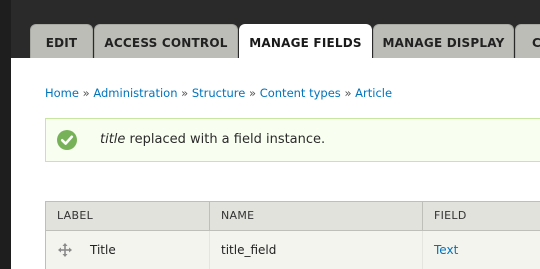 The width and height of the screenshot is (540, 269). Describe the element at coordinates (315, 250) in the screenshot. I see `cell-name: title_field` at that location.